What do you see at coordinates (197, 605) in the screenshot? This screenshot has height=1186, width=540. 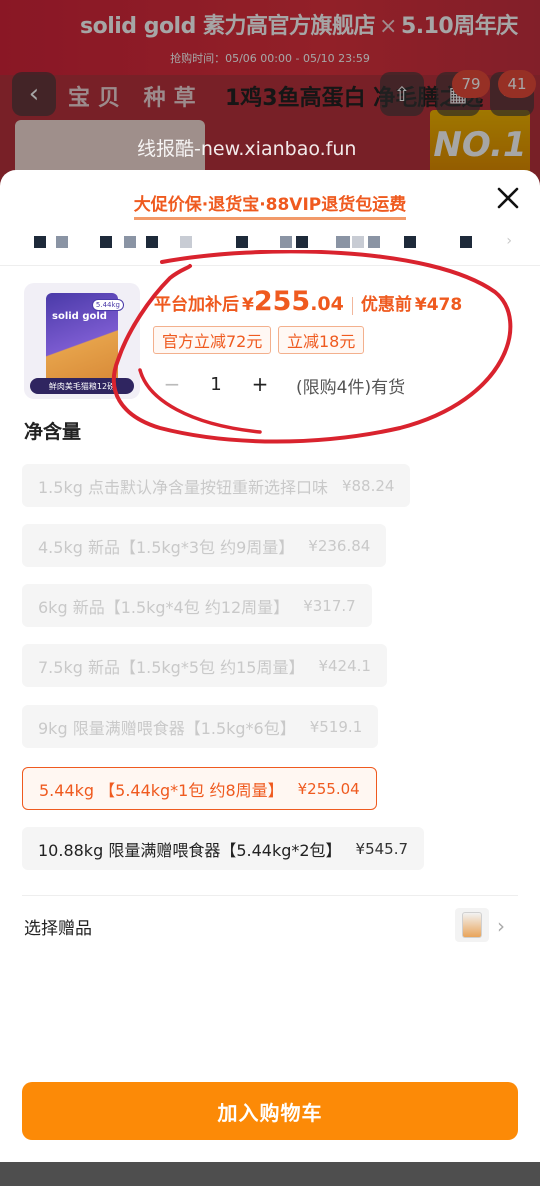 I see `option-6kg: 6kg 新品【1.5kg*4包 约12周量】 ¥317.7` at bounding box center [197, 605].